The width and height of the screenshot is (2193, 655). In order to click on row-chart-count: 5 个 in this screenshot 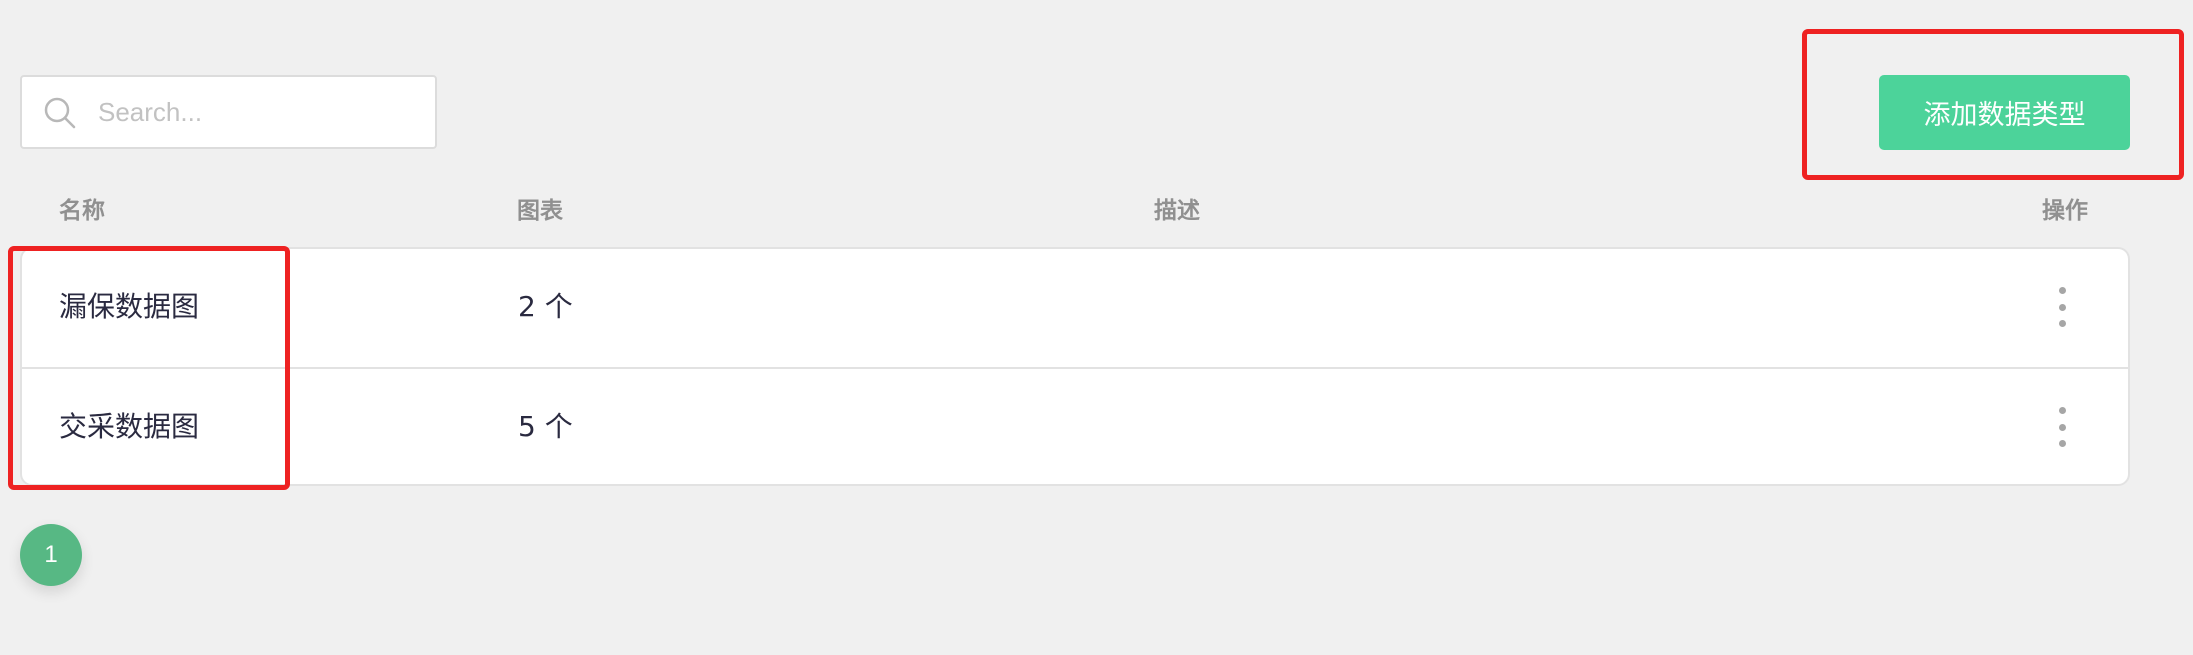, I will do `click(545, 426)`.